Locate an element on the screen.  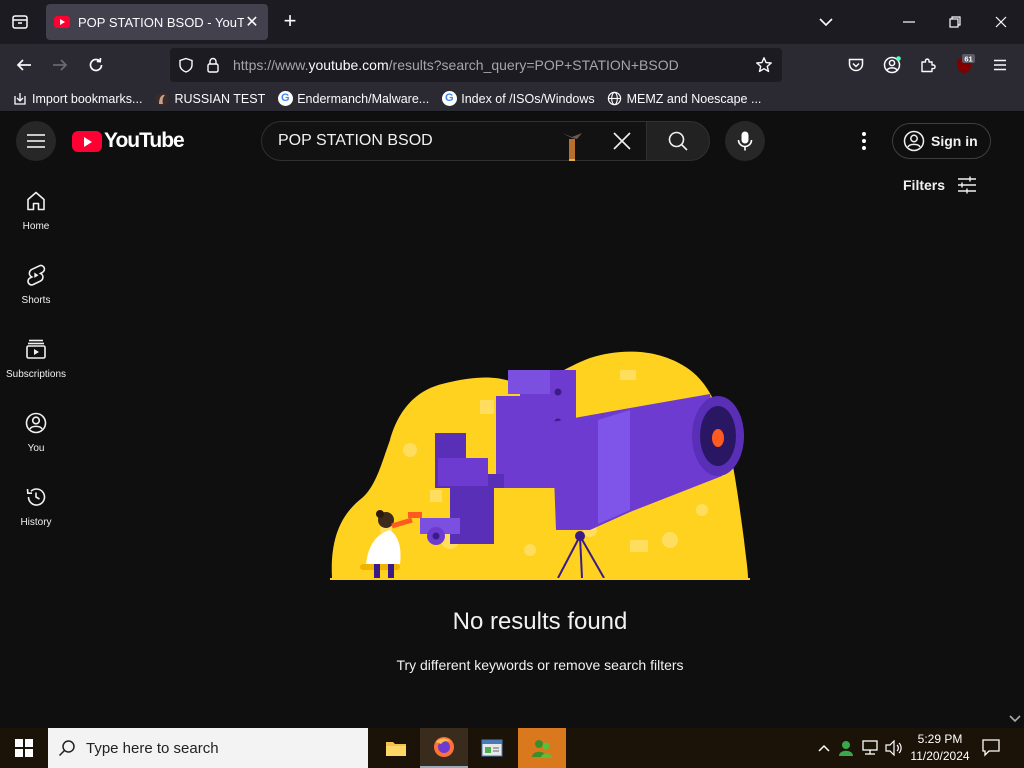
home-icon is located at coordinates (36, 201).